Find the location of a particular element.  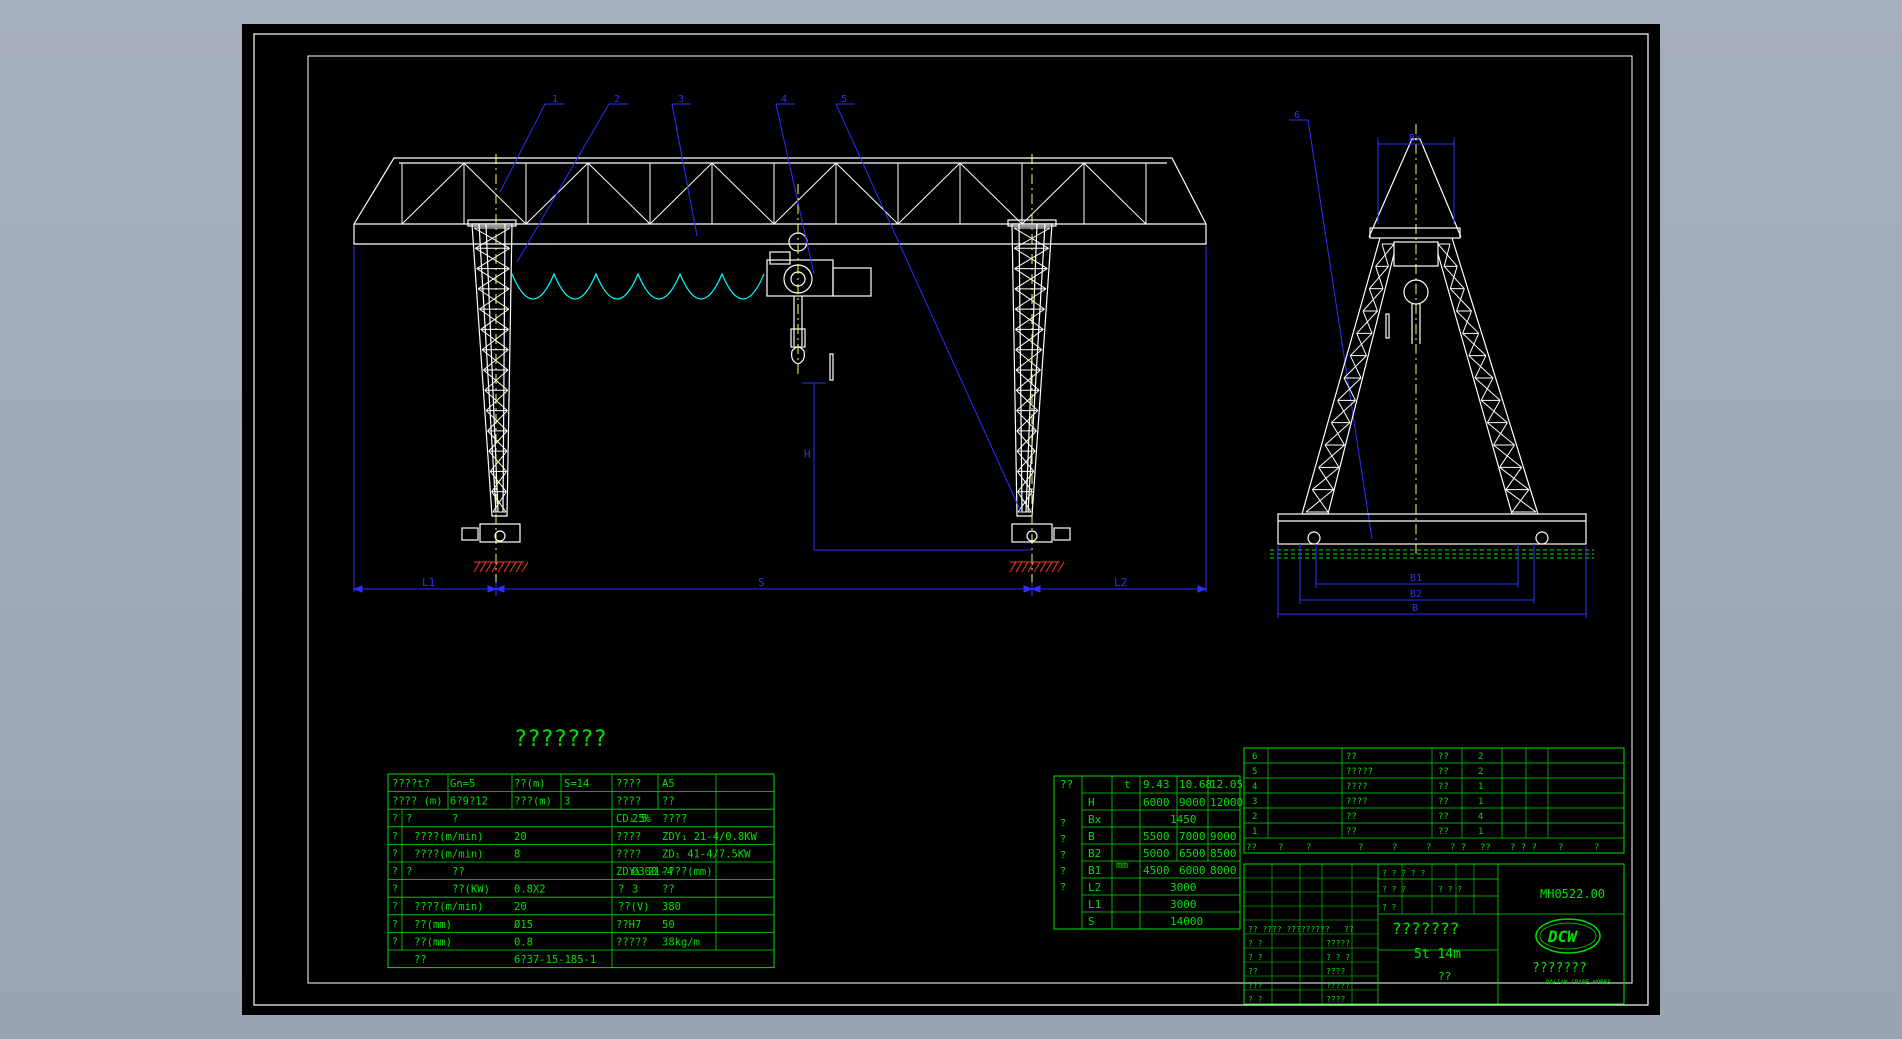

param-side-5: ? is located at coordinates (395, 906).